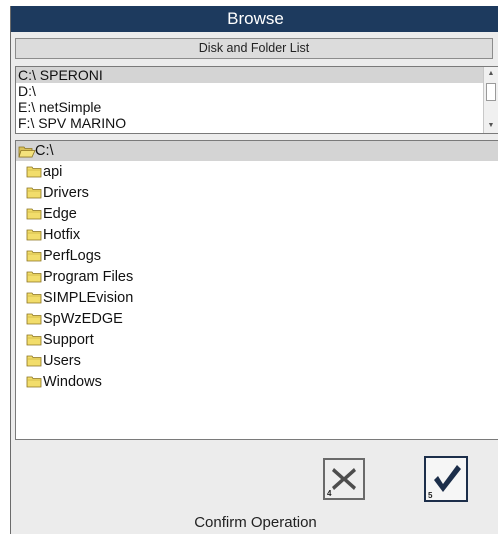  Describe the element at coordinates (27, 151) in the screenshot. I see `open-folder-icon` at that location.